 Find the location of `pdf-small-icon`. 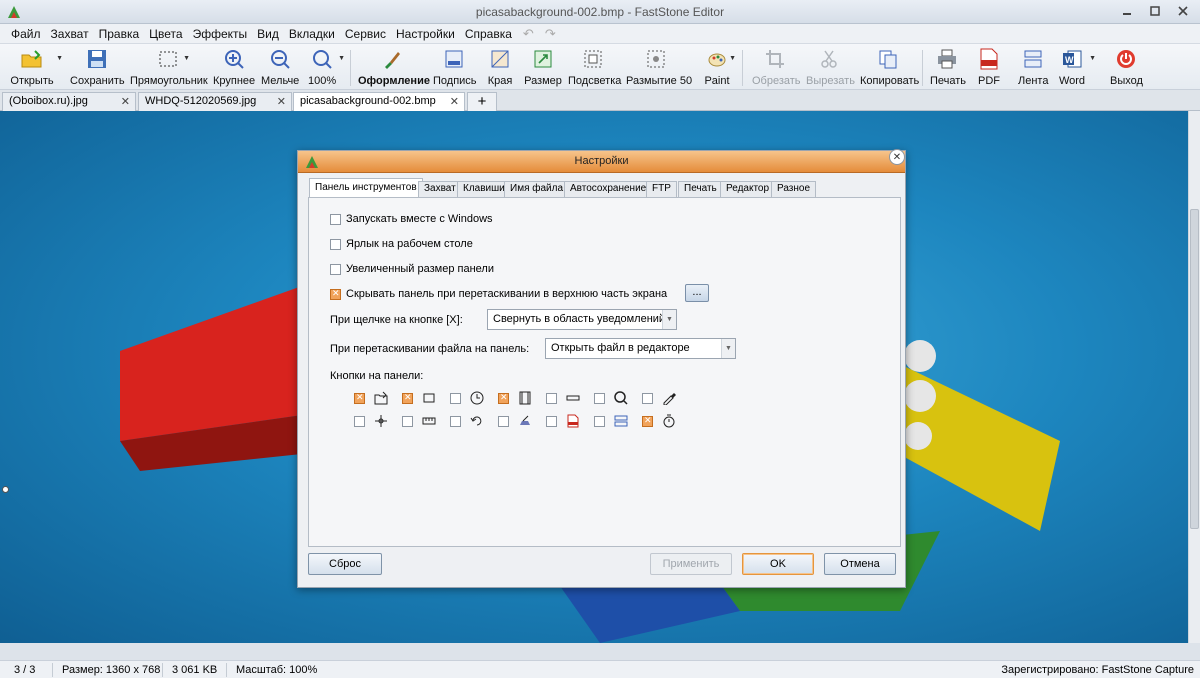

pdf-small-icon is located at coordinates (573, 421).